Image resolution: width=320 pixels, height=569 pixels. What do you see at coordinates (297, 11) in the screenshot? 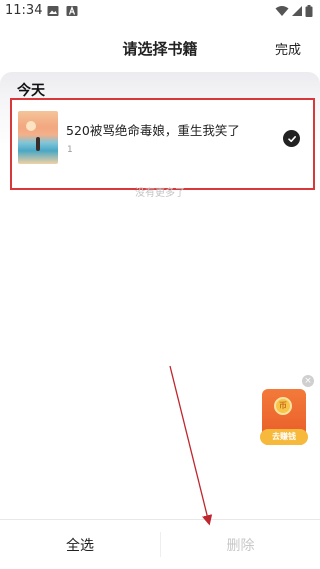
I see `signal-icon` at bounding box center [297, 11].